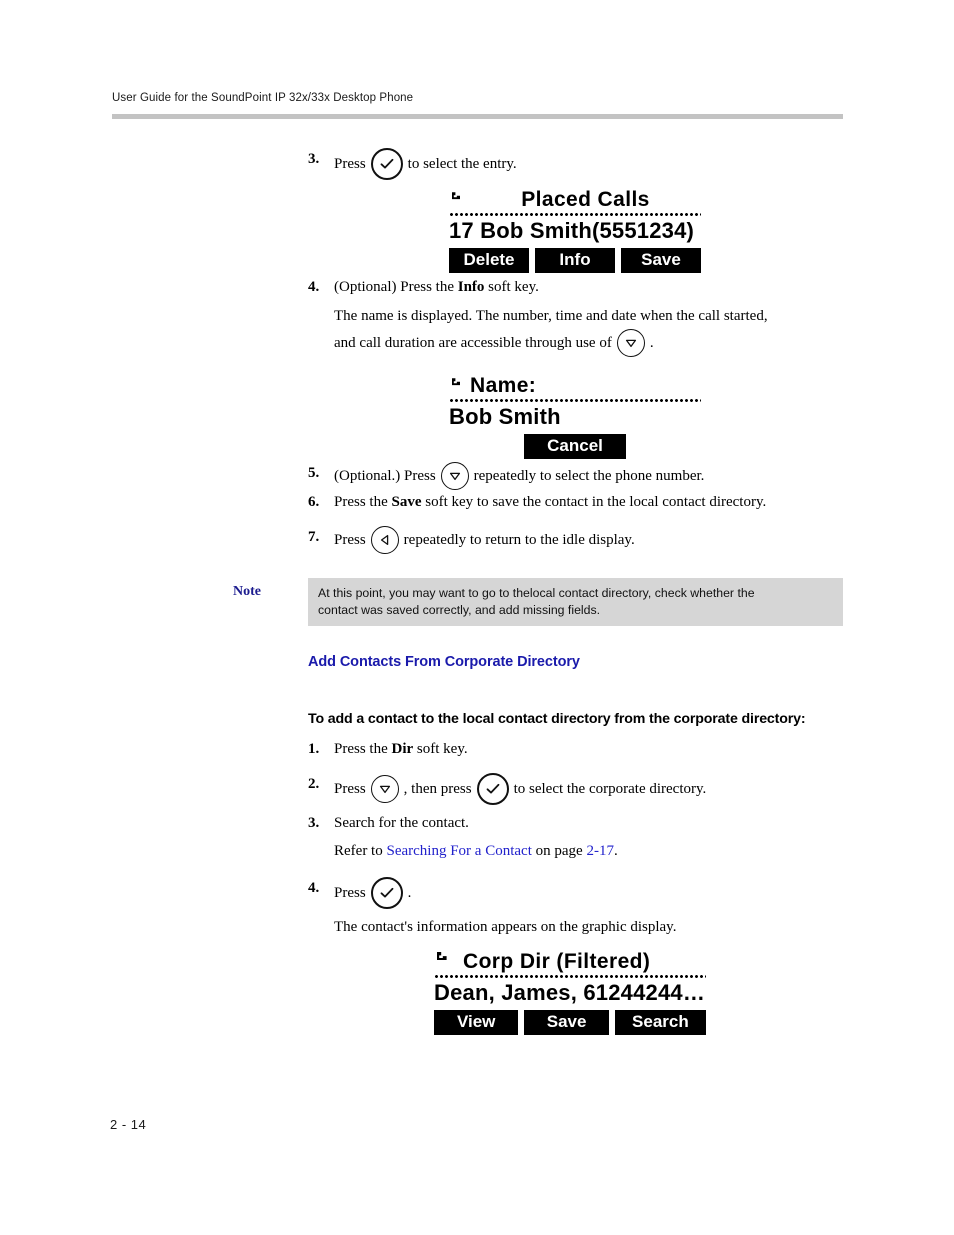 This screenshot has width=954, height=1235. I want to click on lcd-title: Name:, so click(503, 385).